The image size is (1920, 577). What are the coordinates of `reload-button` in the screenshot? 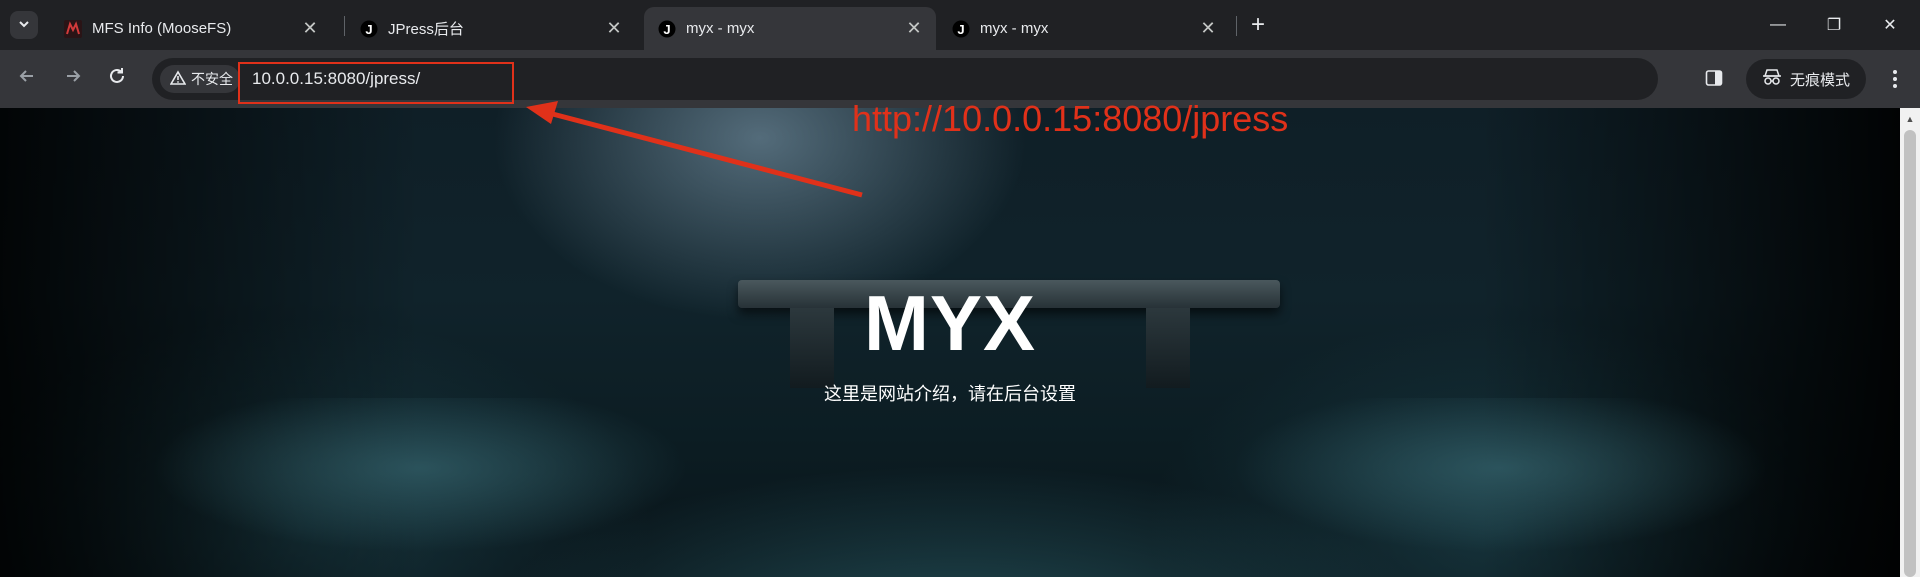 It's located at (117, 79).